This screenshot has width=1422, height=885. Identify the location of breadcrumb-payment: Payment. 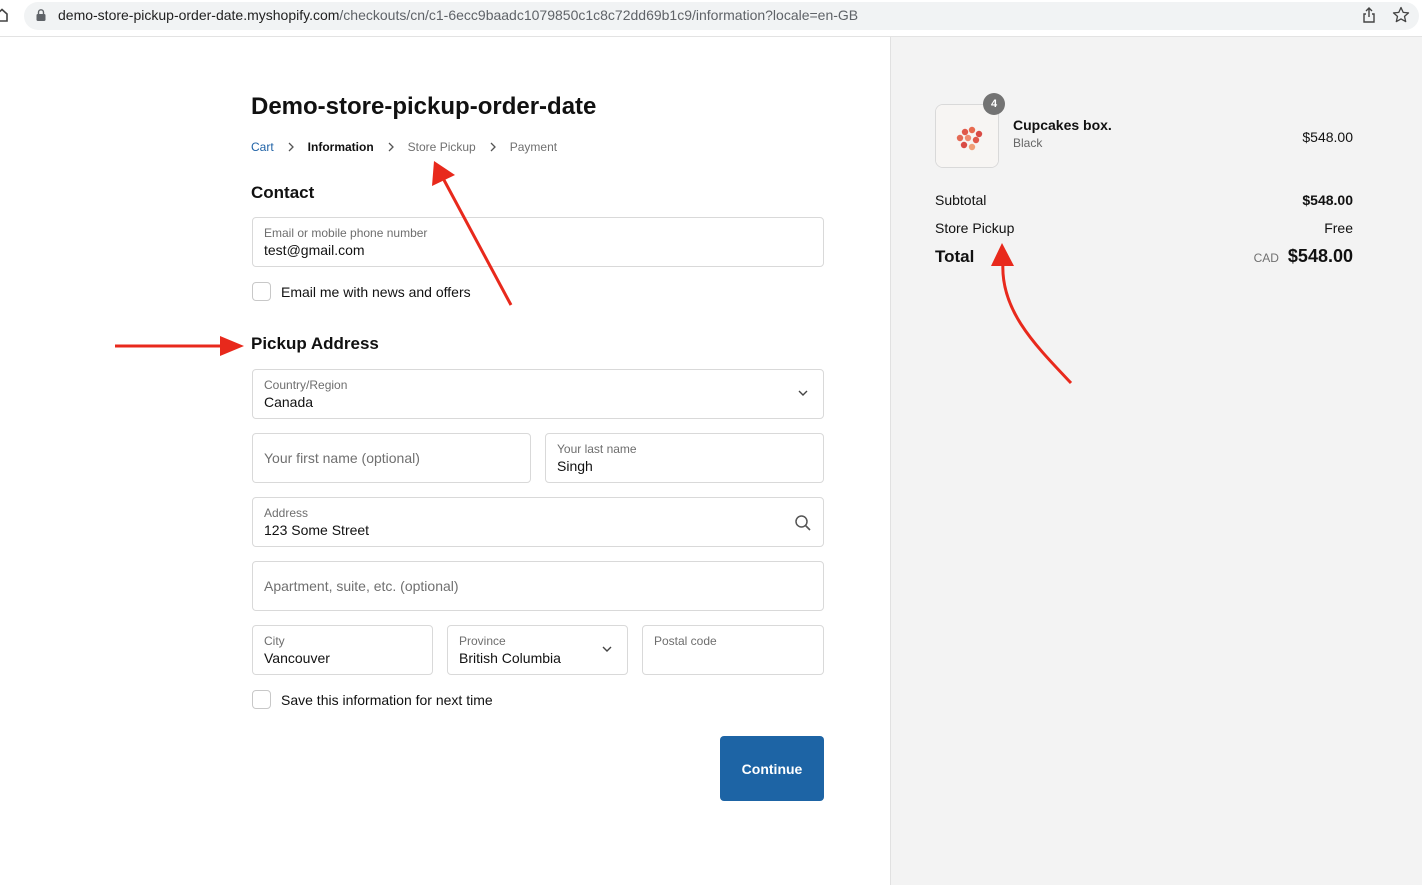
(533, 147).